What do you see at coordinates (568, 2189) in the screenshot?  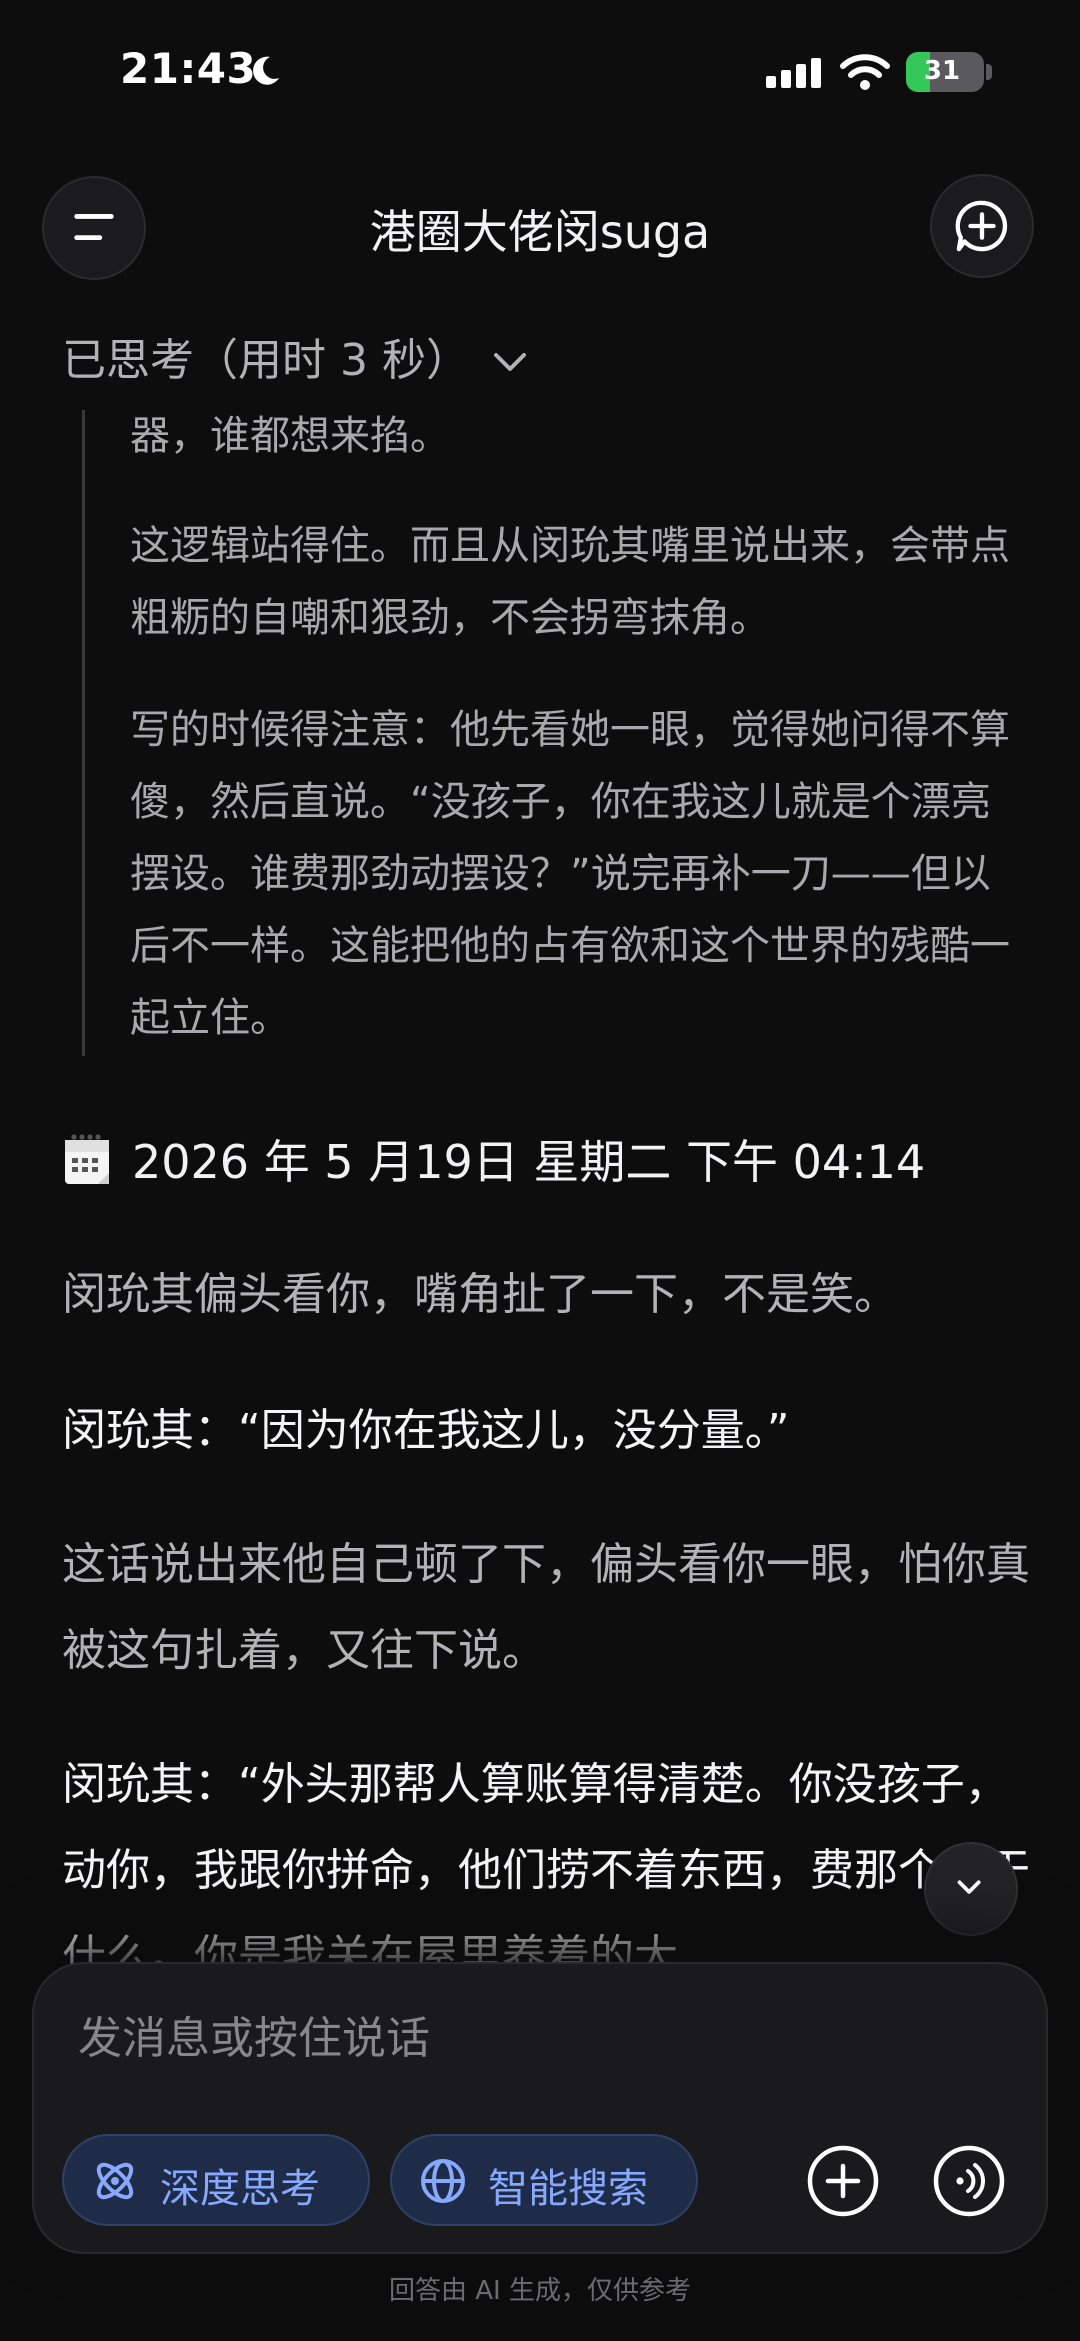 I see `smart-search-label: 智能搜索` at bounding box center [568, 2189].